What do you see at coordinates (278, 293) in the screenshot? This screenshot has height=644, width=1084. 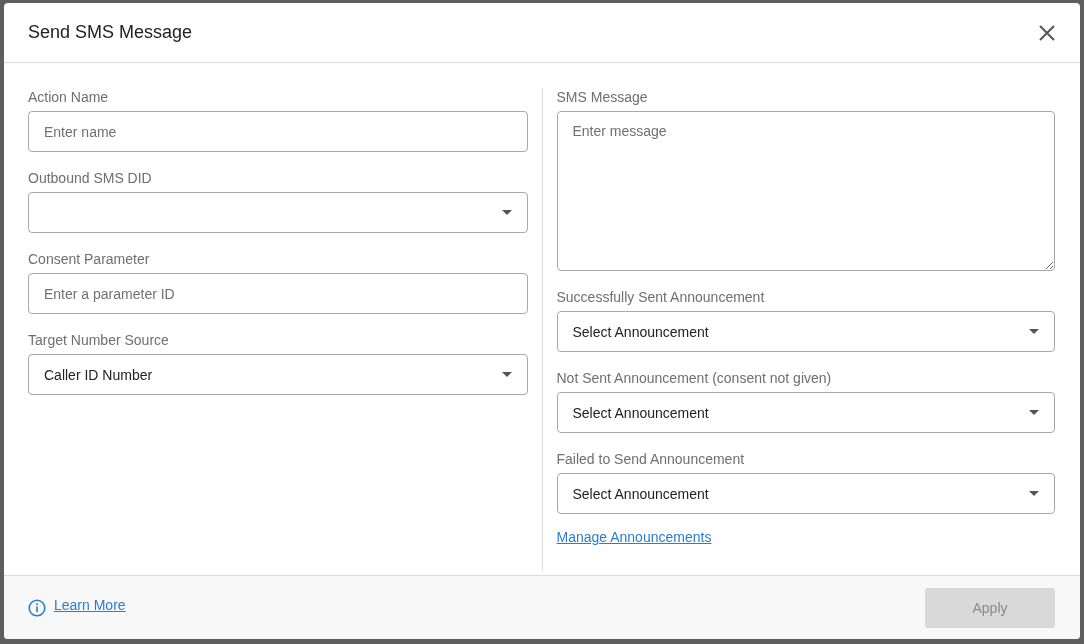 I see `text-field: Enter a parameter ID` at bounding box center [278, 293].